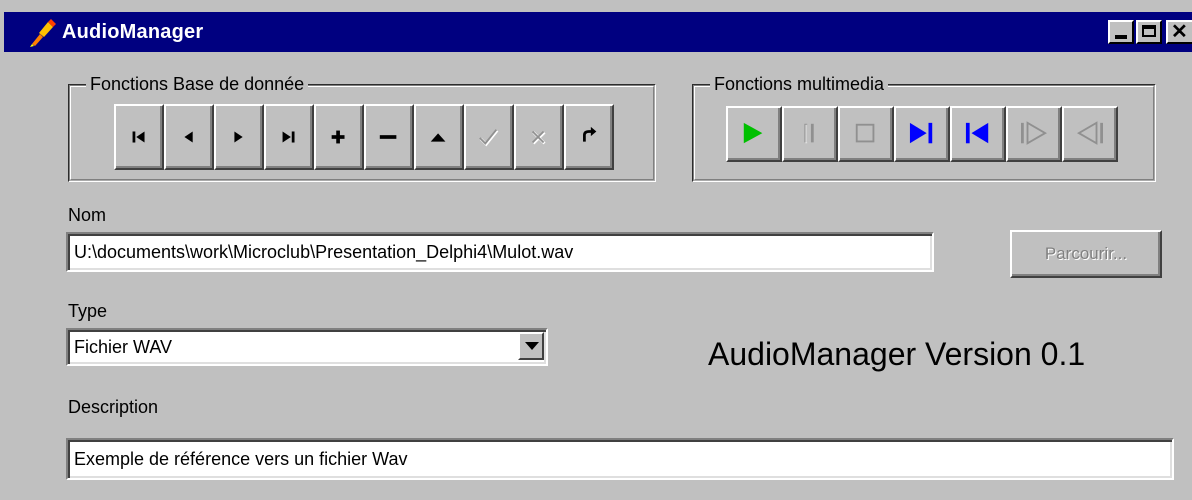 The width and height of the screenshot is (1192, 500). I want to click on minimize-icon, so click(1121, 37).